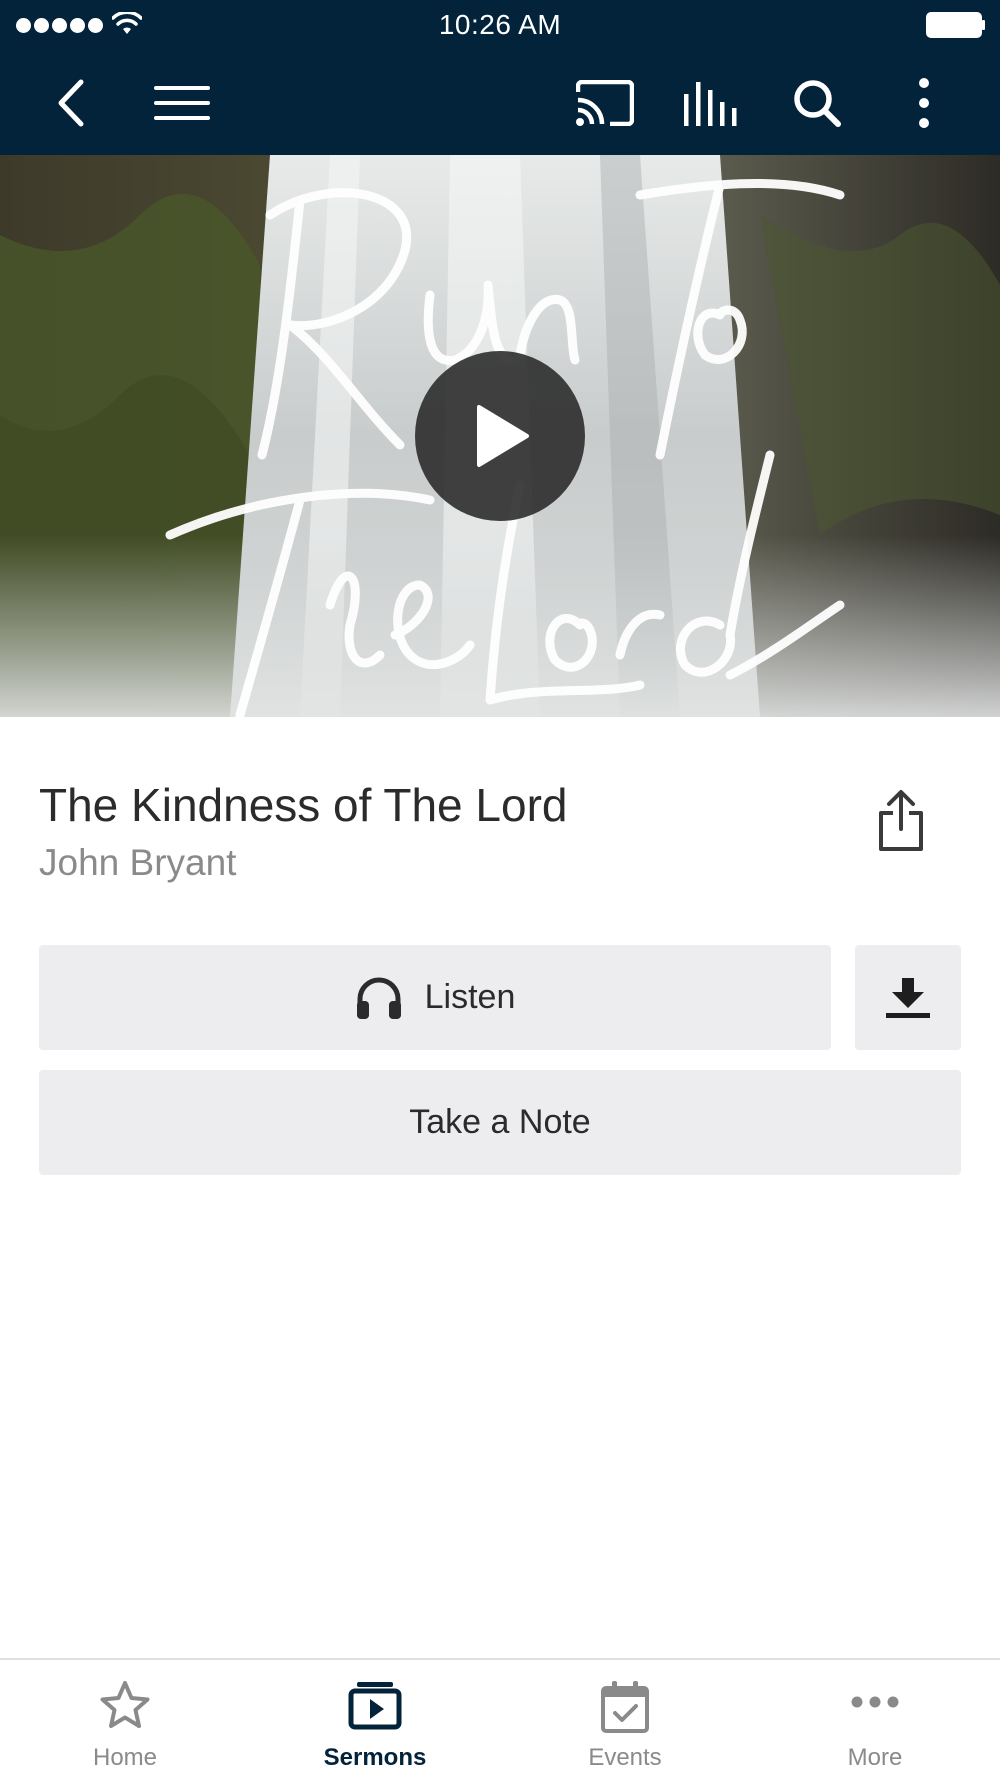 The image size is (1000, 1778). I want to click on play-video-button, so click(500, 436).